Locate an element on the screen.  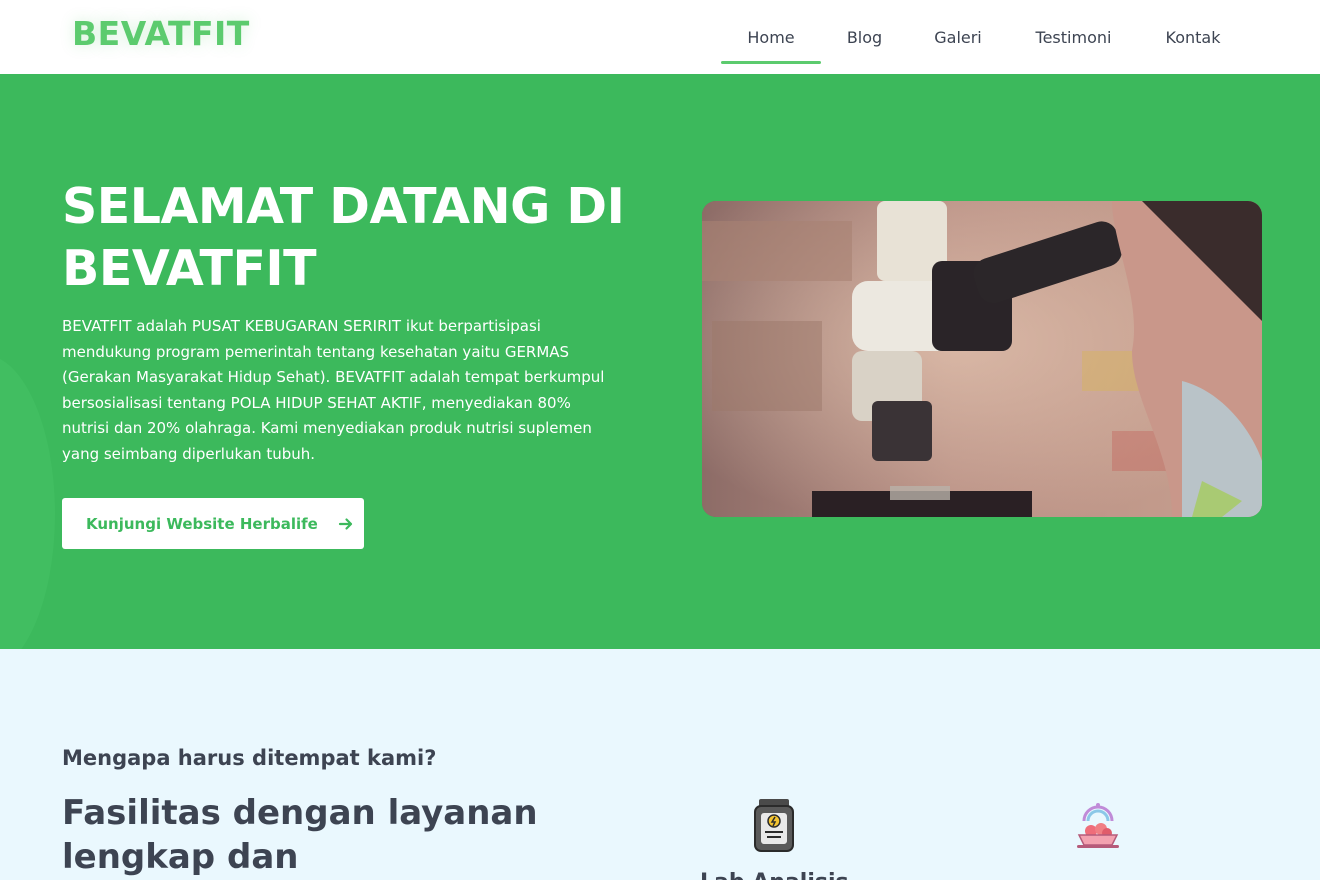
nav-item-label: Kontak is located at coordinates (1193, 37).